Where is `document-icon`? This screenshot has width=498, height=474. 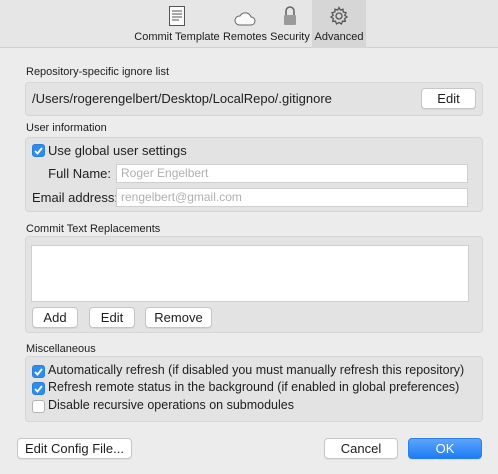 document-icon is located at coordinates (177, 16).